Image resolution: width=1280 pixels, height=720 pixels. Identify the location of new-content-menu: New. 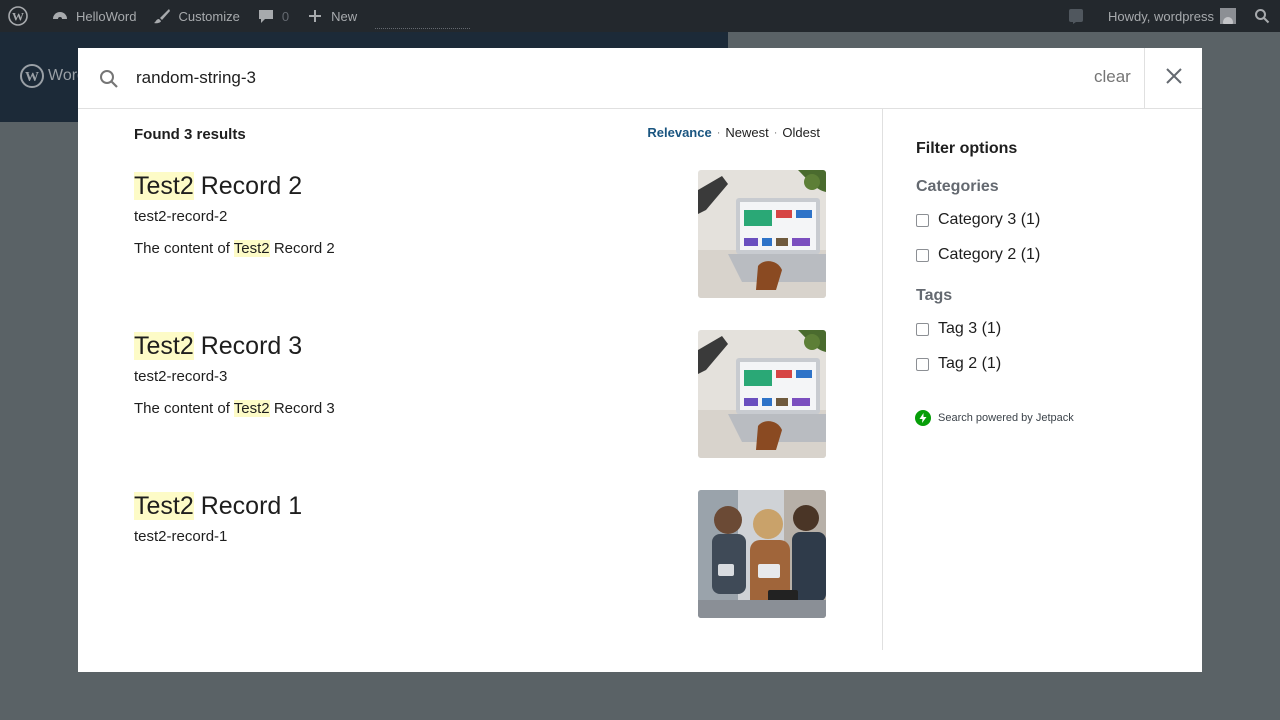
(331, 16).